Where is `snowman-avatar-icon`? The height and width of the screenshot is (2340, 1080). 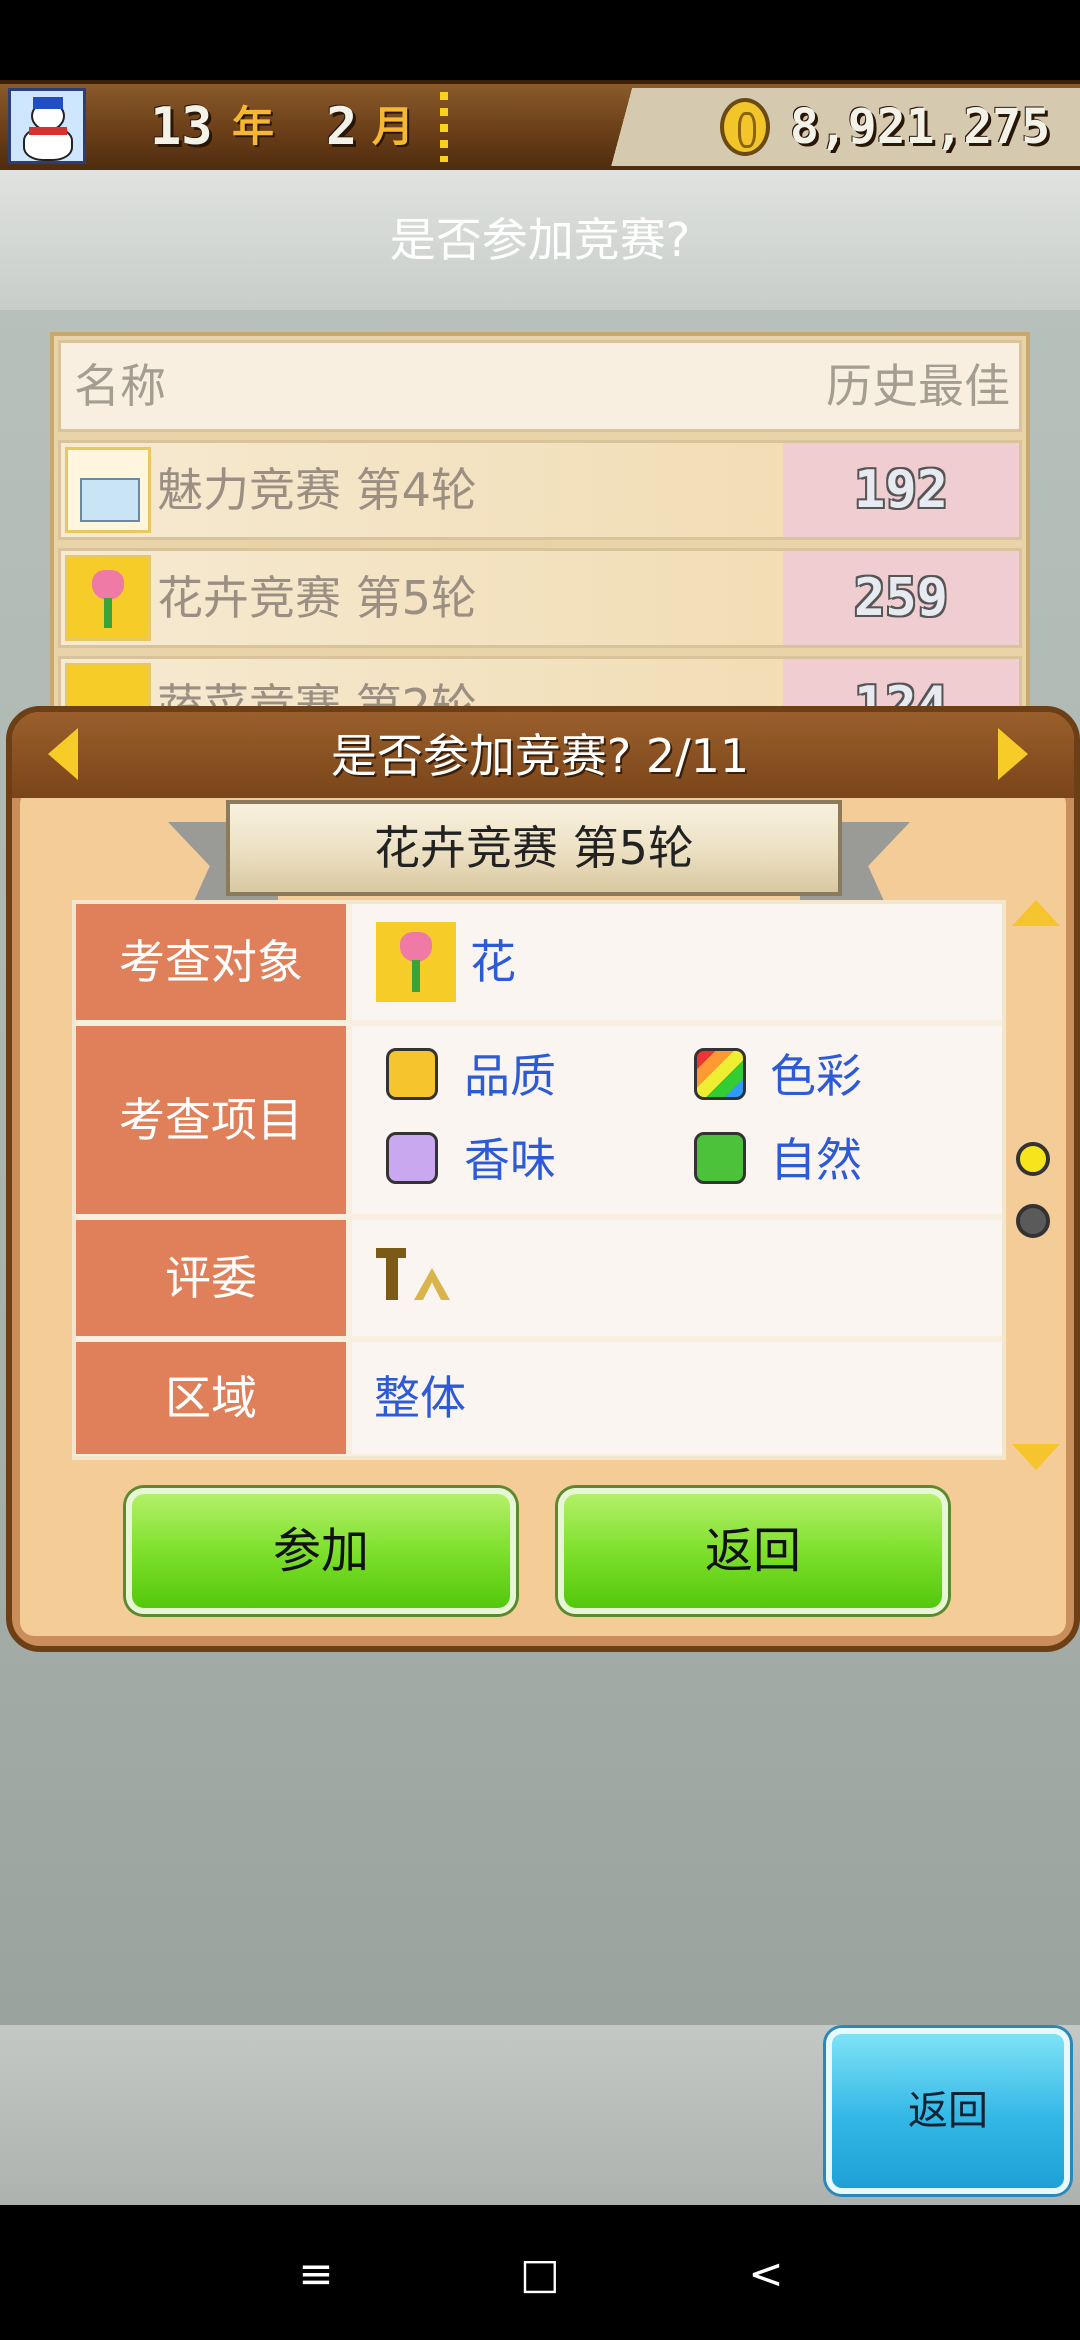 snowman-avatar-icon is located at coordinates (47, 126).